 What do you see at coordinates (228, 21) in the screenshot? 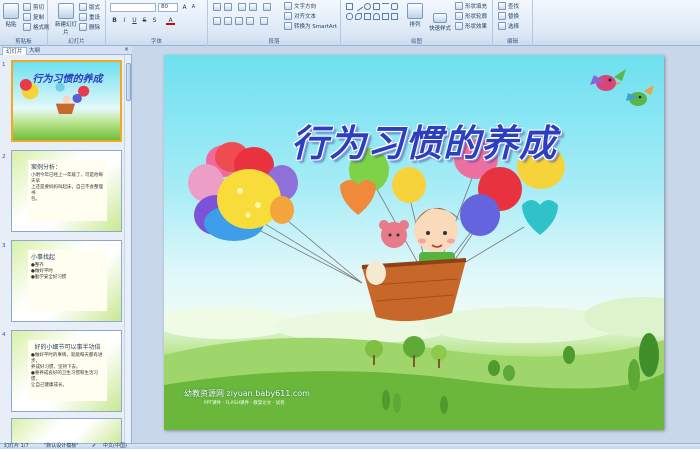
I see `align-center-icon` at bounding box center [228, 21].